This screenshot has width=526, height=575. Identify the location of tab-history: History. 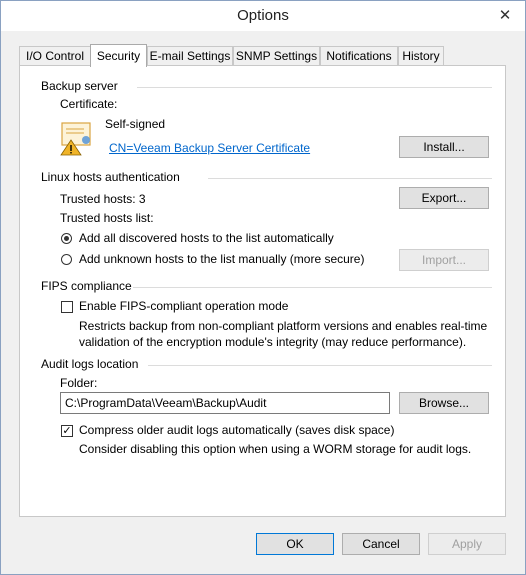
(421, 55).